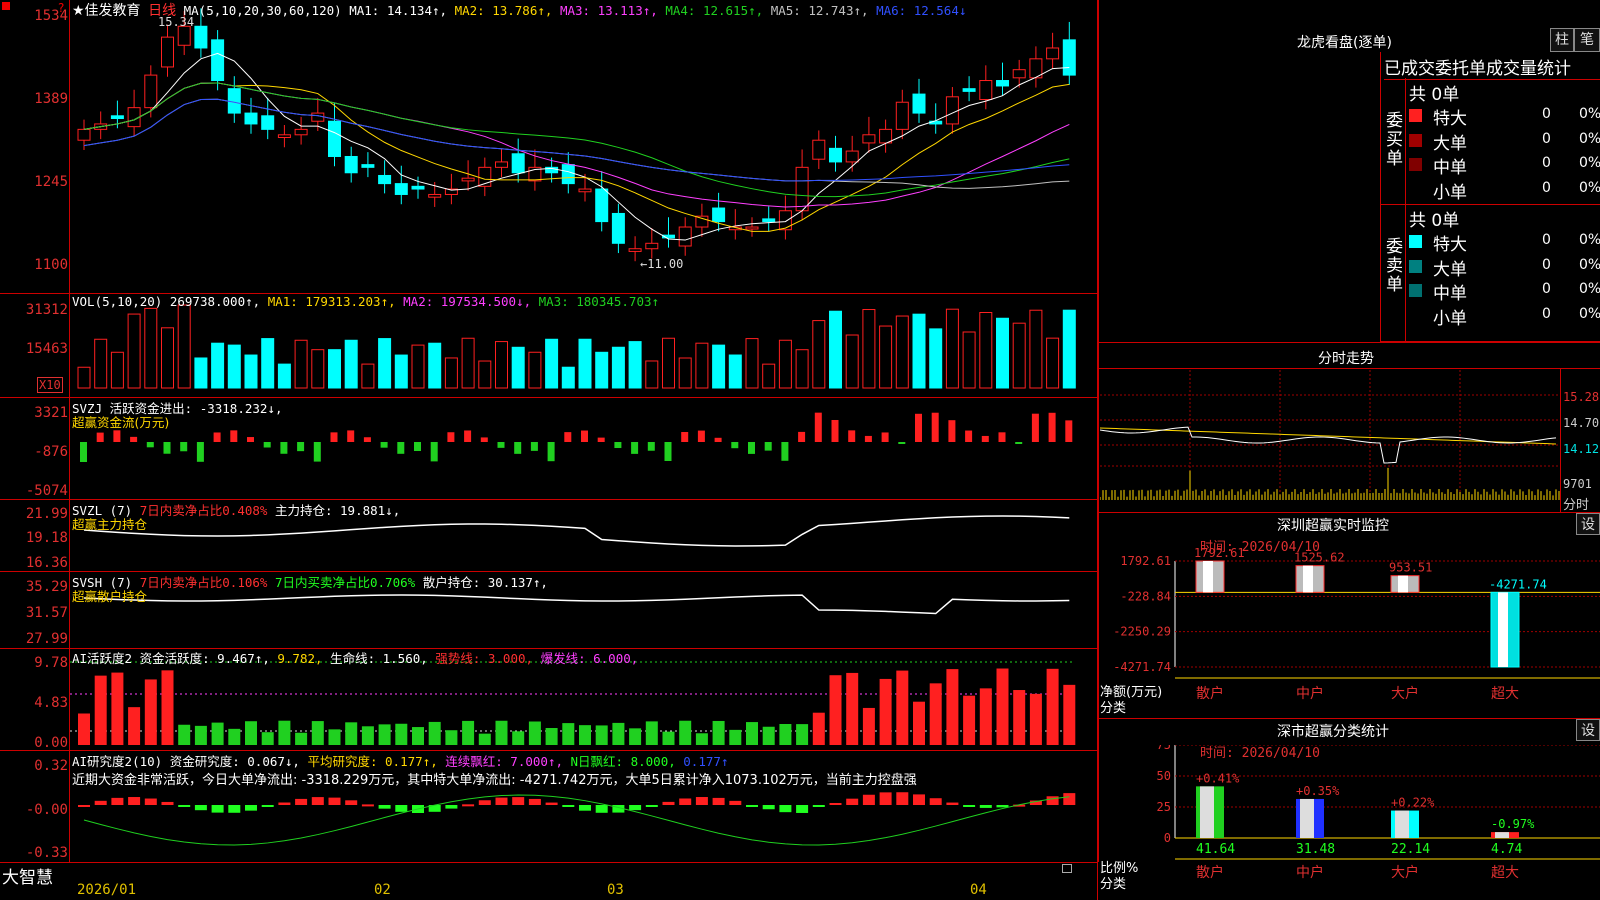 The image size is (1600, 900). Describe the element at coordinates (1492, 67) in the screenshot. I see `lhb-tabs: 已成交委托单成交量统计` at that location.